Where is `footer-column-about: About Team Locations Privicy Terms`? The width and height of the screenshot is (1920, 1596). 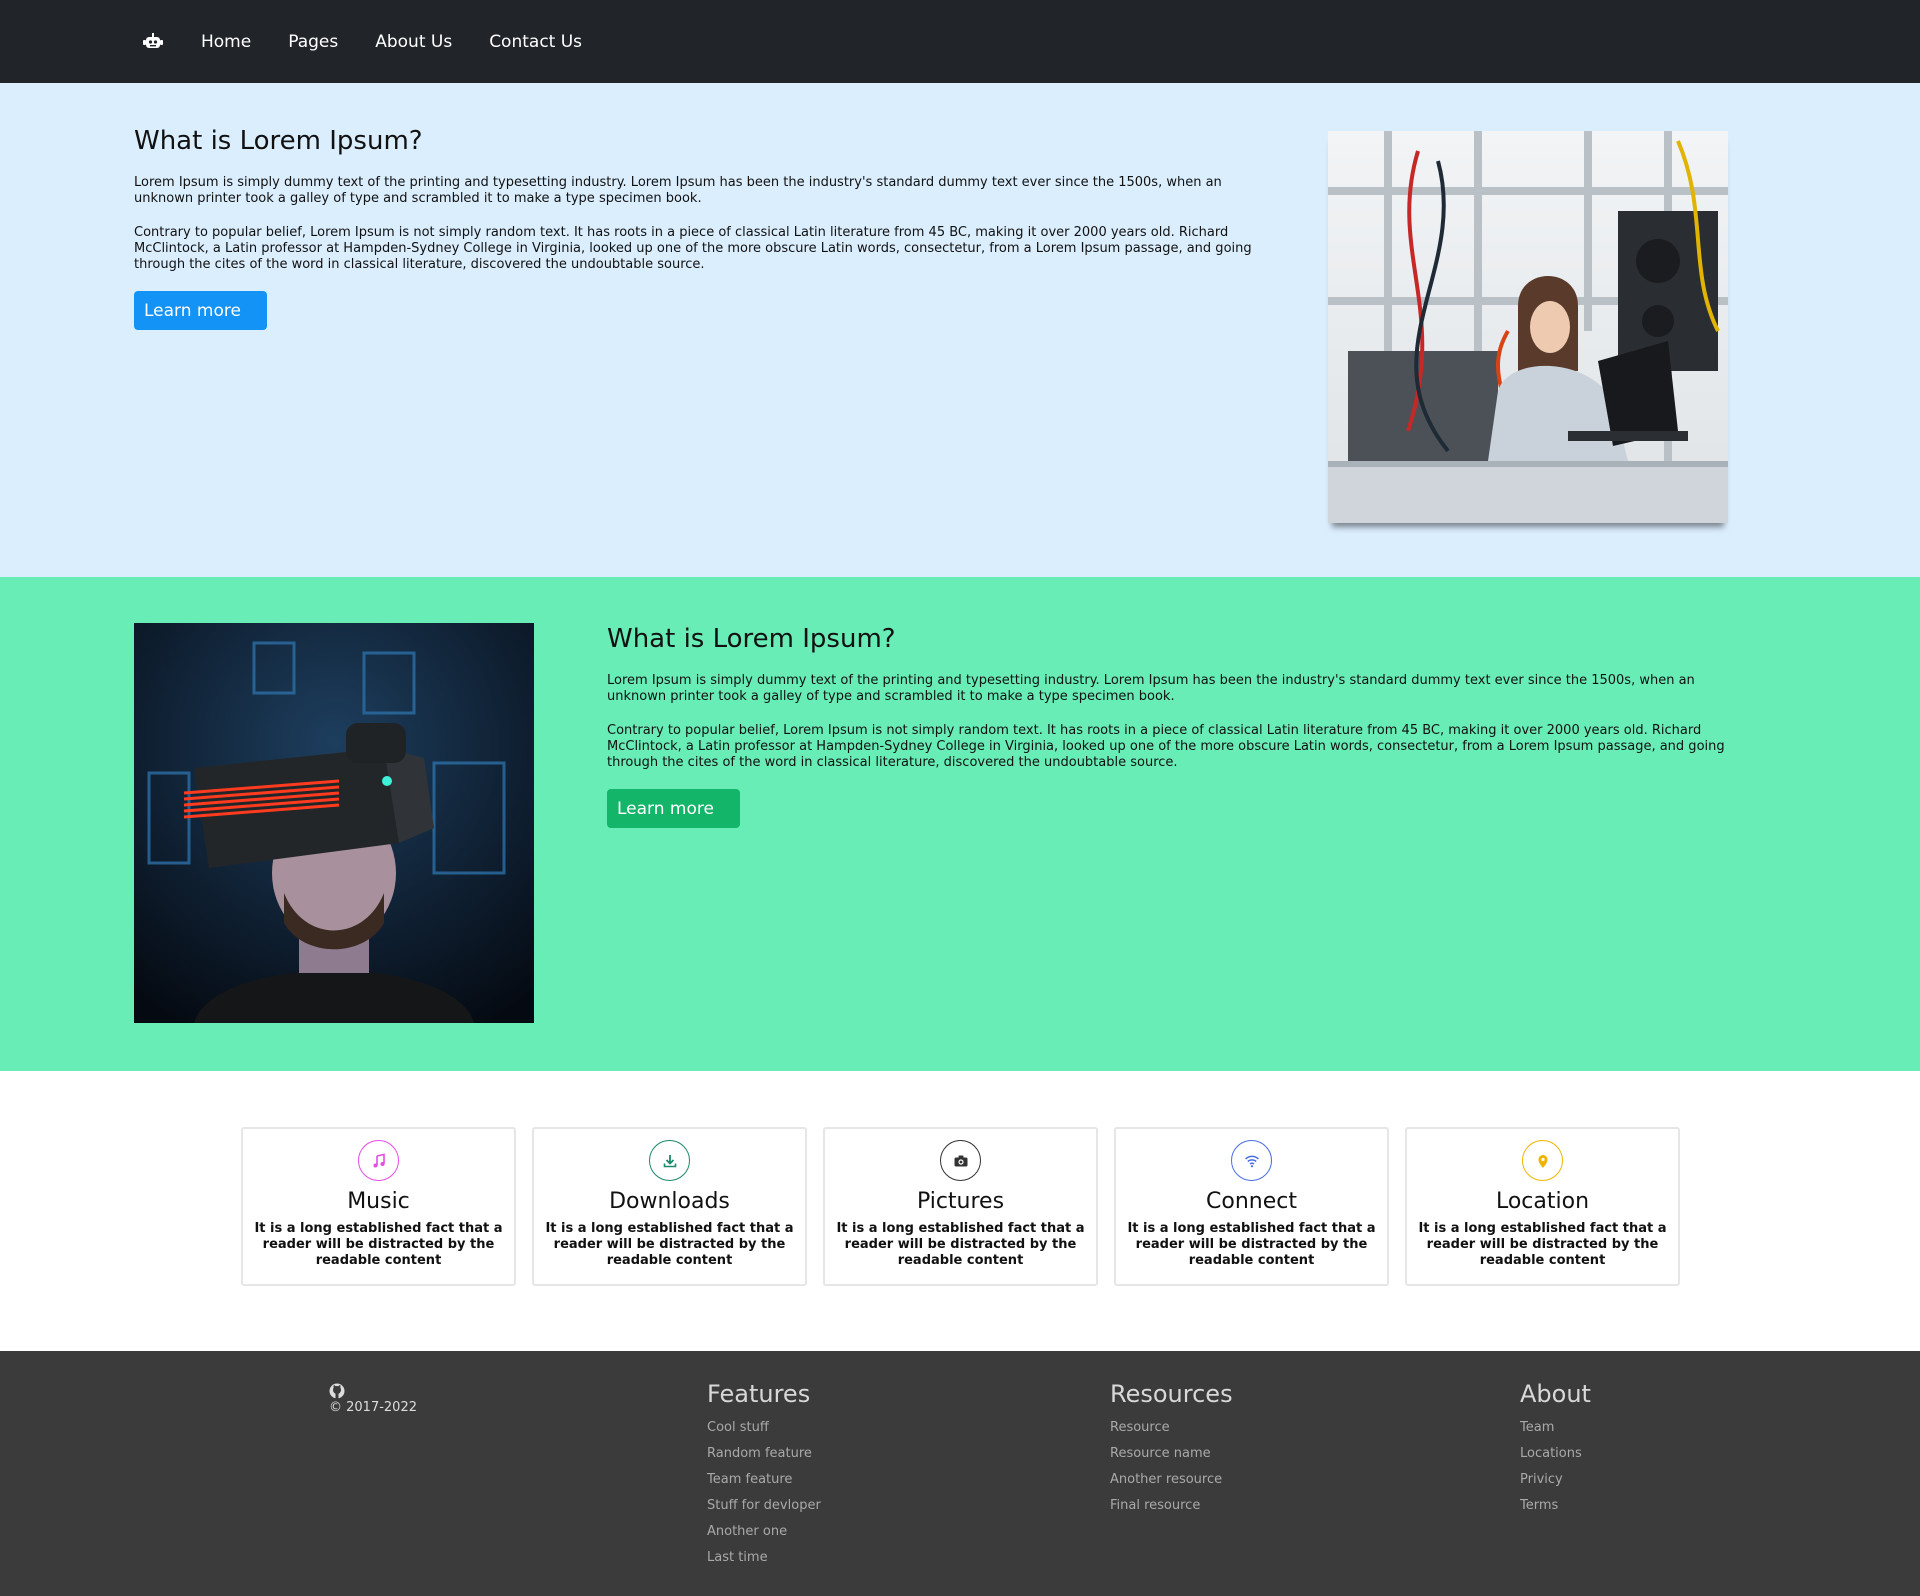
footer-column-about: About Team Locations Privicy Terms is located at coordinates (1555, 1449).